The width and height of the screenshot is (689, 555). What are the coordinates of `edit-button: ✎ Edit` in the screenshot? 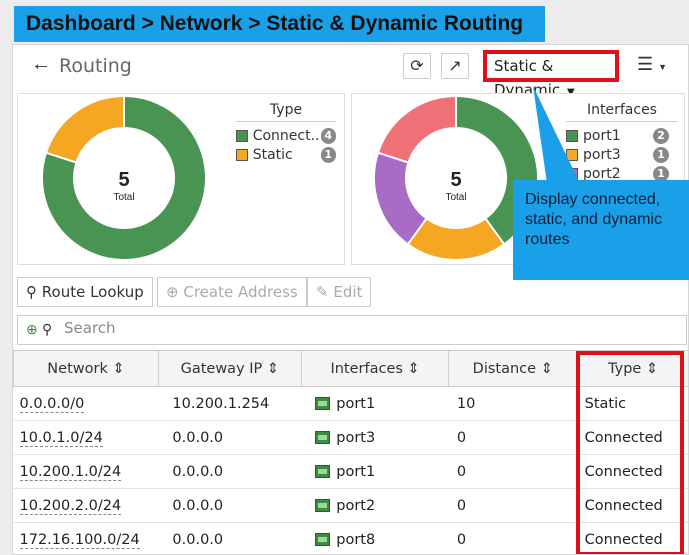 It's located at (339, 292).